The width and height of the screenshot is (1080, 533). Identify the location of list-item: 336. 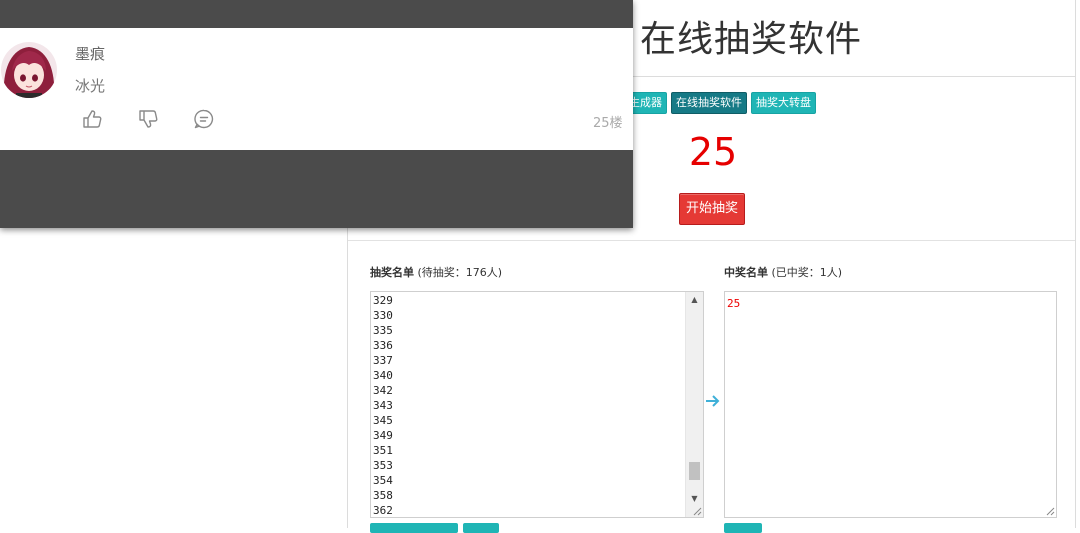
(383, 345).